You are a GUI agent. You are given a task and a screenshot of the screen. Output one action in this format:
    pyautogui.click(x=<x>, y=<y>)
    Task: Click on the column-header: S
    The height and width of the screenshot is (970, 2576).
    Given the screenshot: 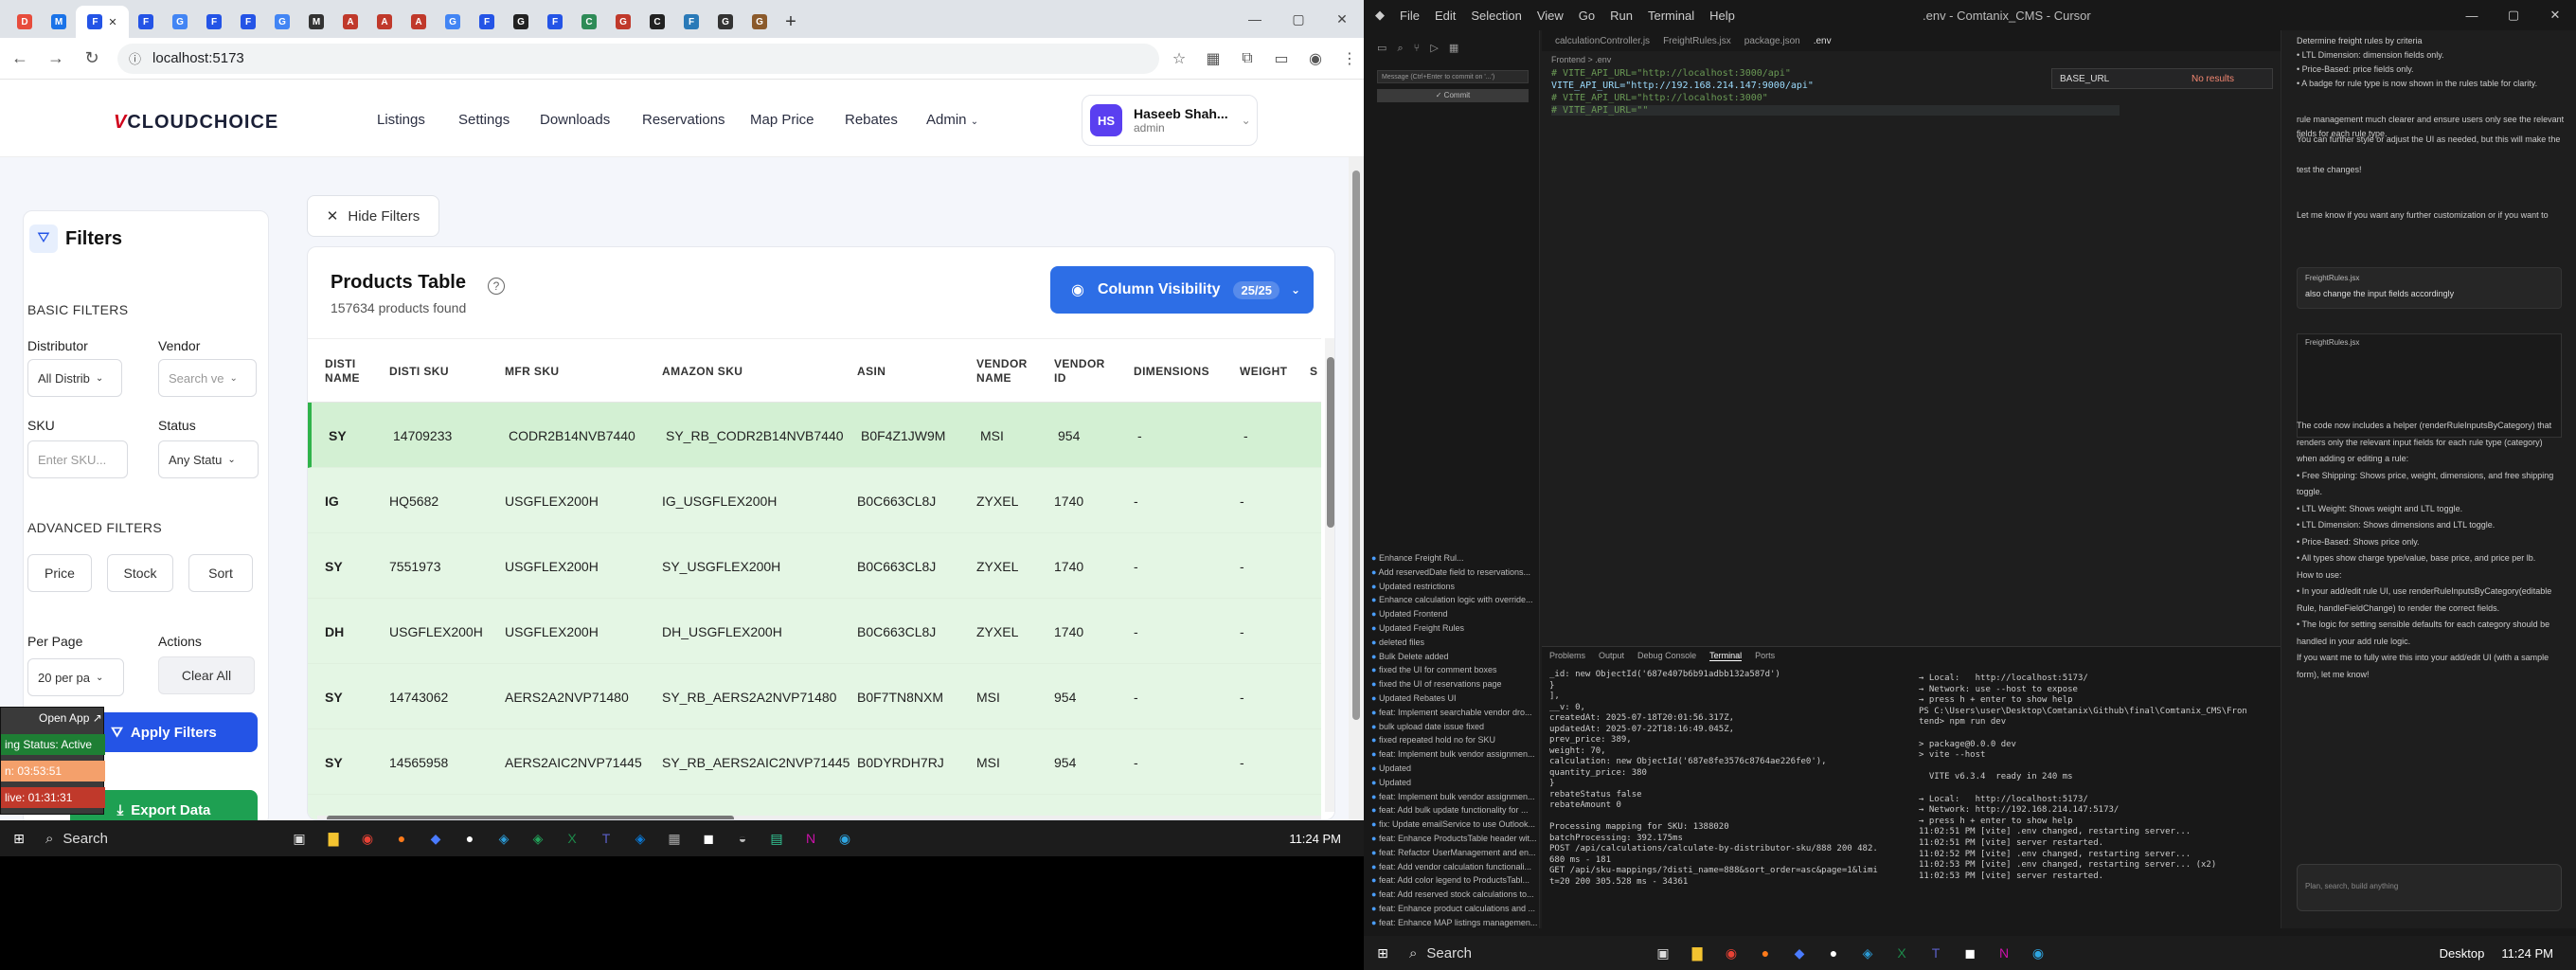 What is the action you would take?
    pyautogui.click(x=1313, y=371)
    